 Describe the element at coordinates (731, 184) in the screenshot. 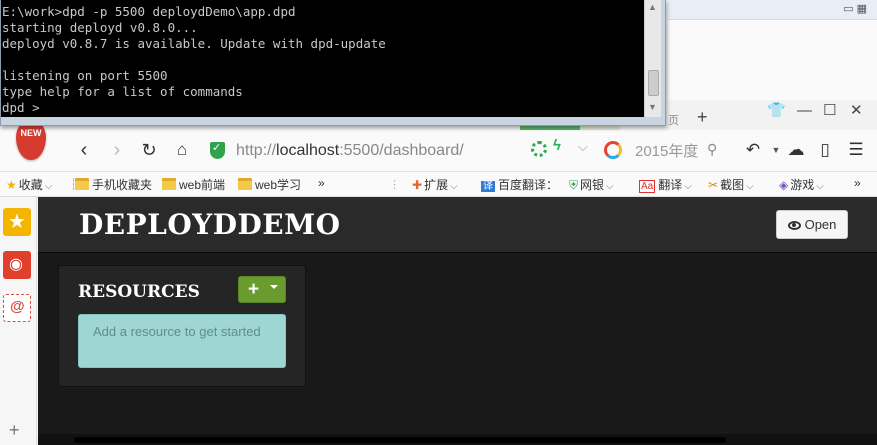

I see `screenshot-menu: ✂ 截图 ⌵` at that location.